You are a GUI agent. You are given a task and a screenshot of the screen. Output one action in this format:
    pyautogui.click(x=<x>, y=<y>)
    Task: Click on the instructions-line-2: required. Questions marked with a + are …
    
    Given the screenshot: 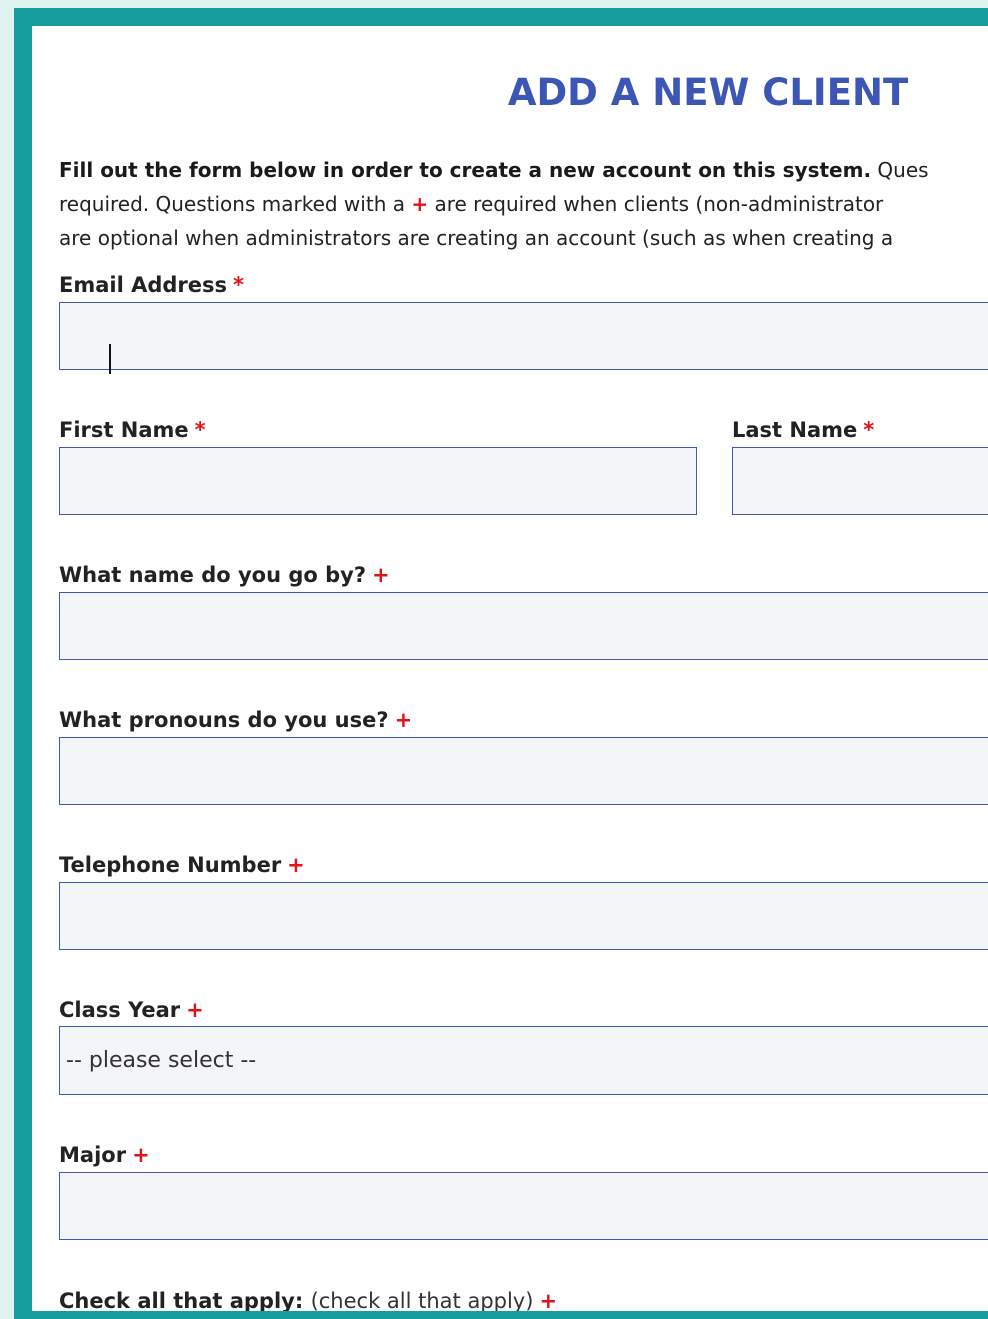 What is the action you would take?
    pyautogui.click(x=523, y=204)
    